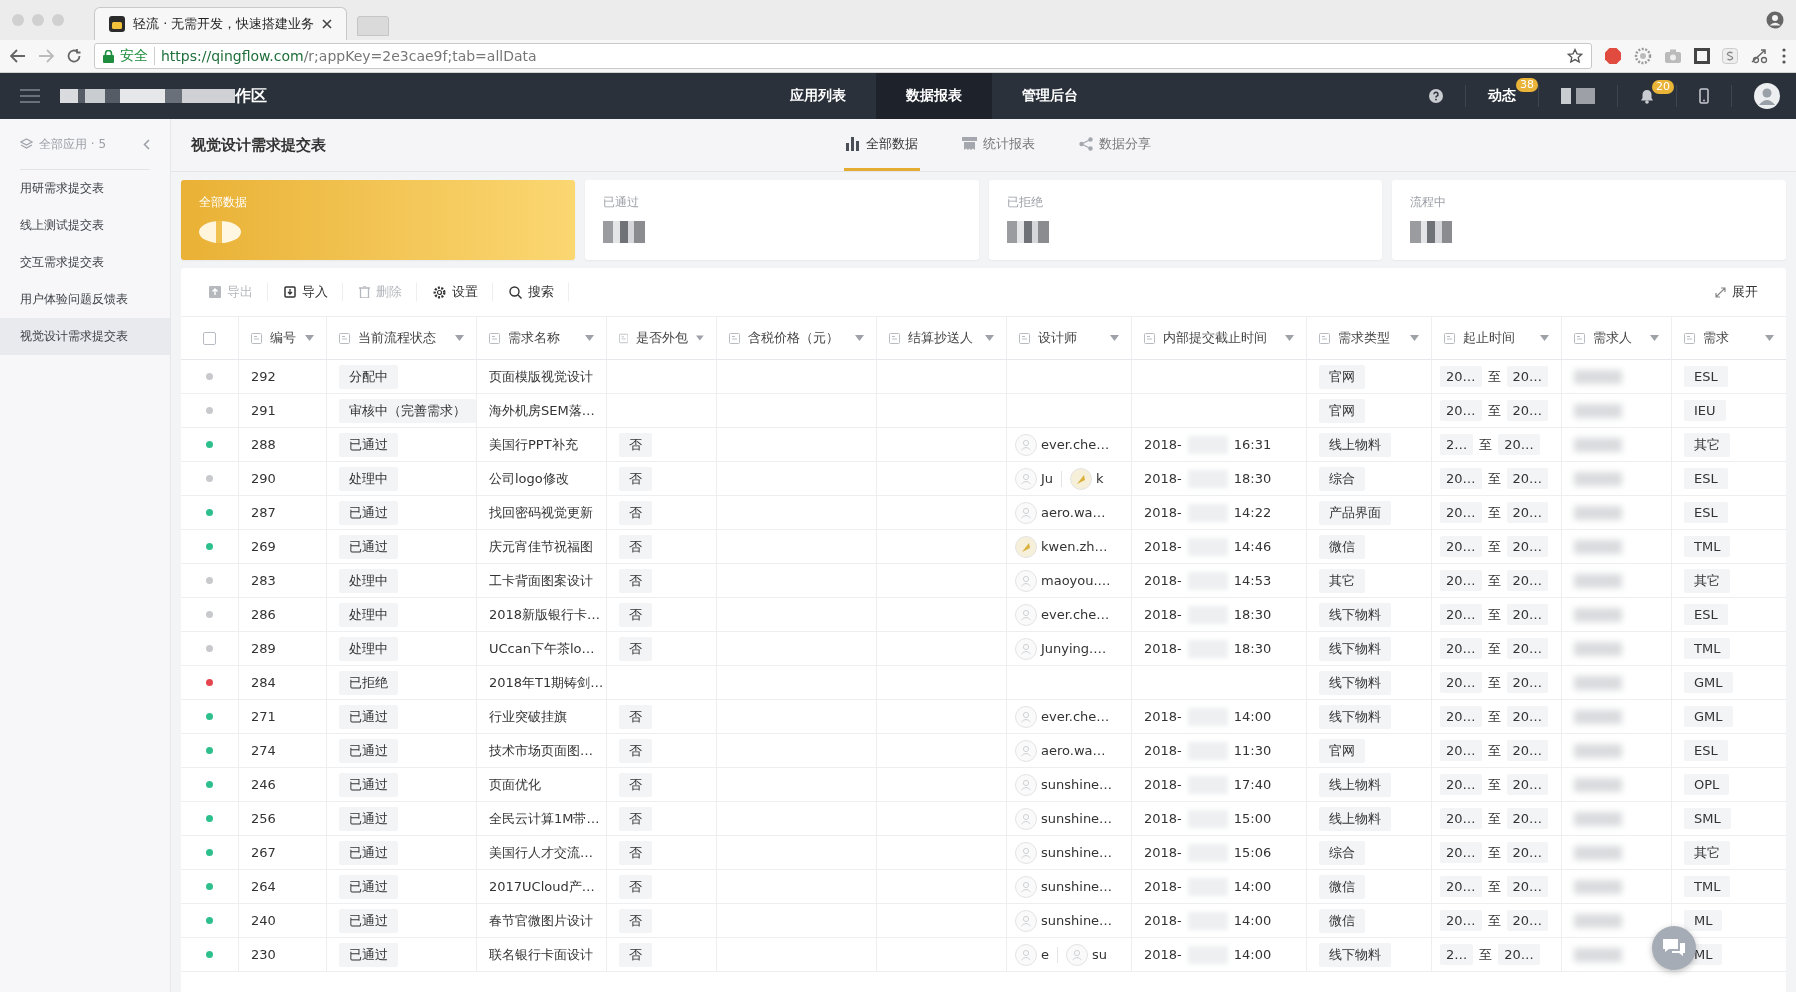  I want to click on outsourced-tag: 否, so click(635, 614).